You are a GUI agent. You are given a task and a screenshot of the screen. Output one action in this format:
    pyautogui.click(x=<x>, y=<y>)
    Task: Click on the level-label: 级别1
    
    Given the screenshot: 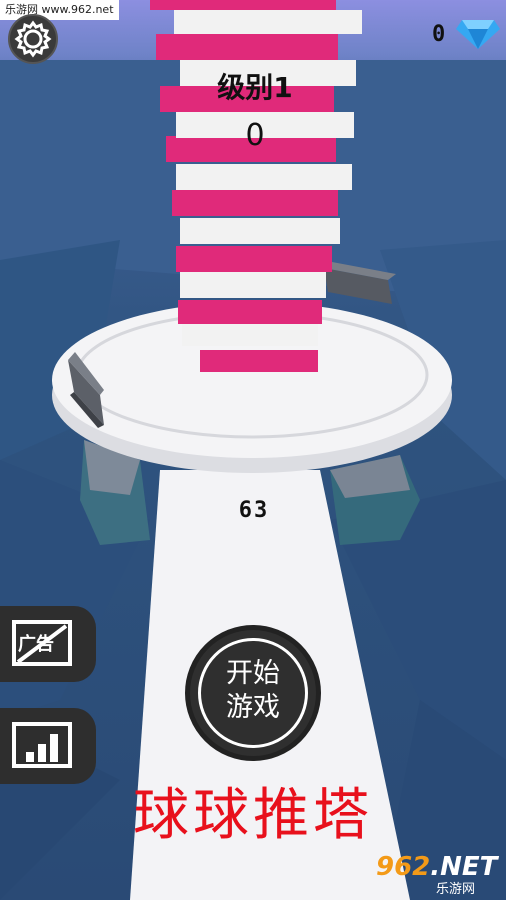 What is the action you would take?
    pyautogui.click(x=255, y=87)
    